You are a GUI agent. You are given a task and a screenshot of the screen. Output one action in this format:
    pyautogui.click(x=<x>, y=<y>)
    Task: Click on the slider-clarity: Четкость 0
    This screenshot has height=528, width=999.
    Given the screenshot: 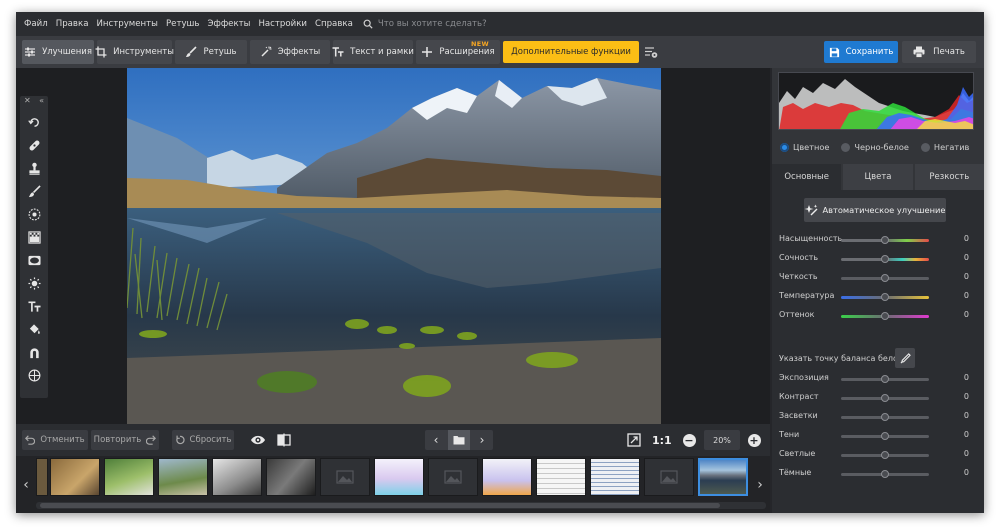 What is the action you would take?
    pyautogui.click(x=879, y=278)
    